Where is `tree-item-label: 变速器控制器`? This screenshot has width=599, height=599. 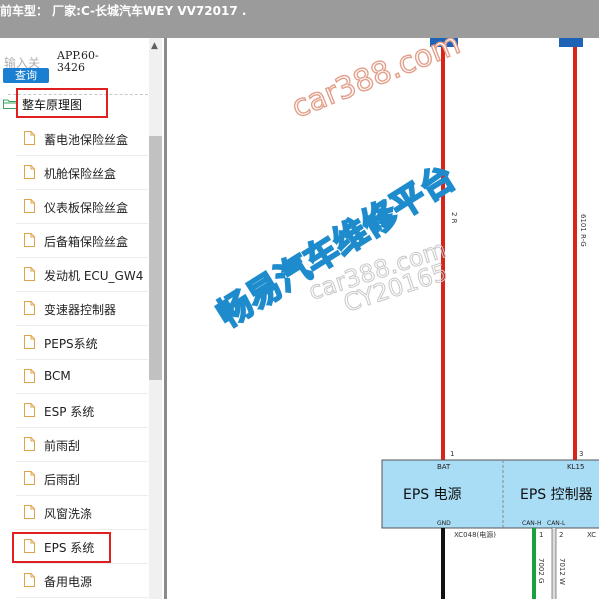
tree-item-label: 变速器控制器 is located at coordinates (80, 310).